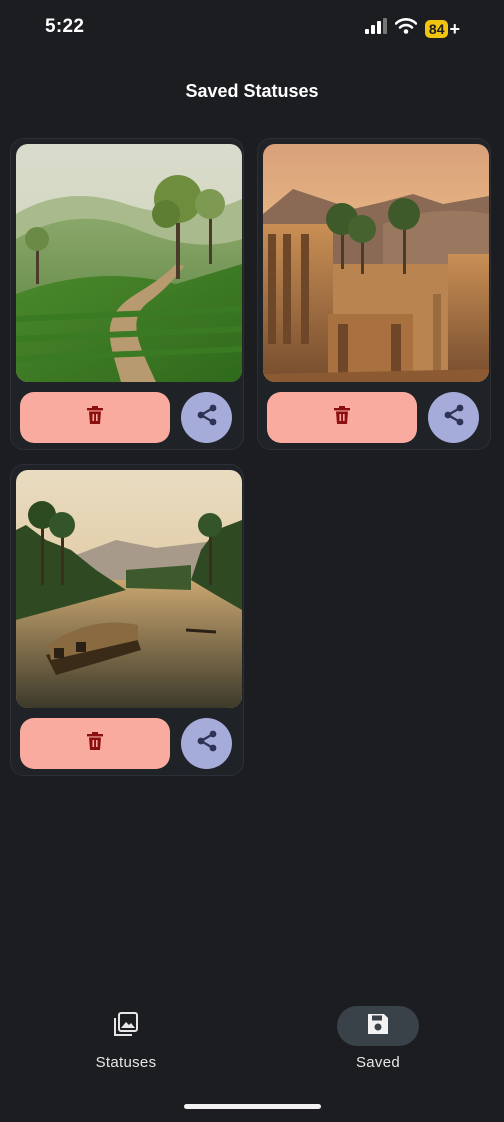 This screenshot has width=504, height=1122. Describe the element at coordinates (252, 1045) in the screenshot. I see `bottom-nav: Statuses Saved` at that location.